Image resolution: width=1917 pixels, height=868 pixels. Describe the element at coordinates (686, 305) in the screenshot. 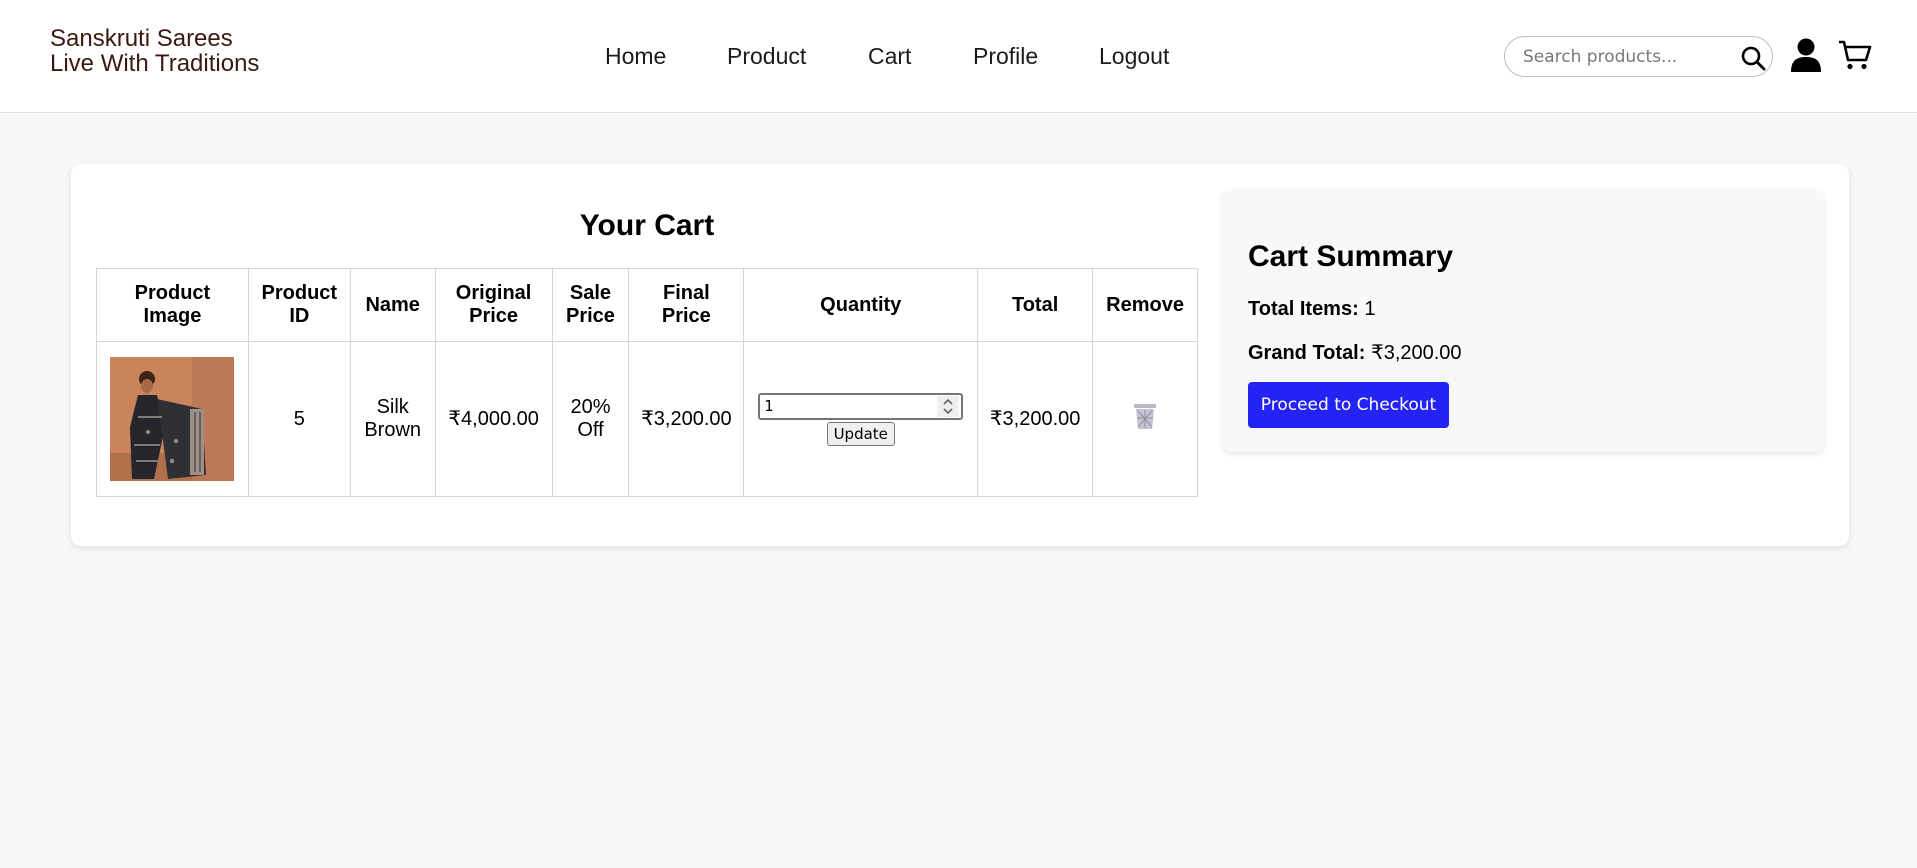

I see `column-header-final-price: Final Price` at that location.